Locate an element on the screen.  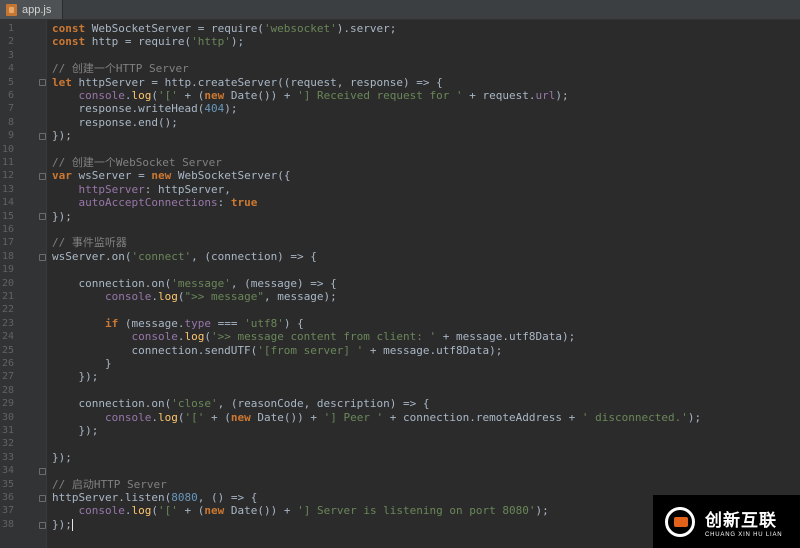
tab-app-js: app.js is located at coordinates (31, 9).